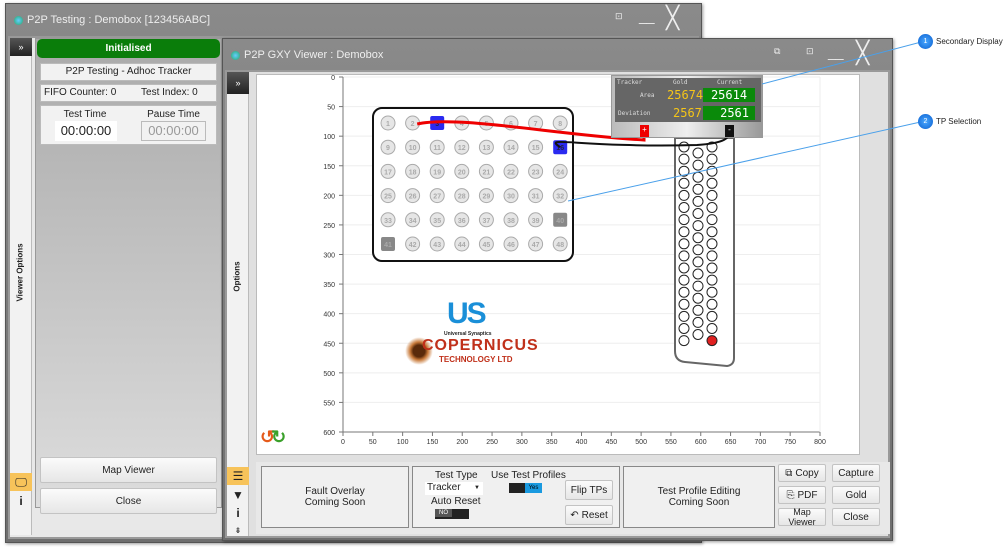  Describe the element at coordinates (731, 442) in the screenshot. I see `x-tick-label: 650` at that location.